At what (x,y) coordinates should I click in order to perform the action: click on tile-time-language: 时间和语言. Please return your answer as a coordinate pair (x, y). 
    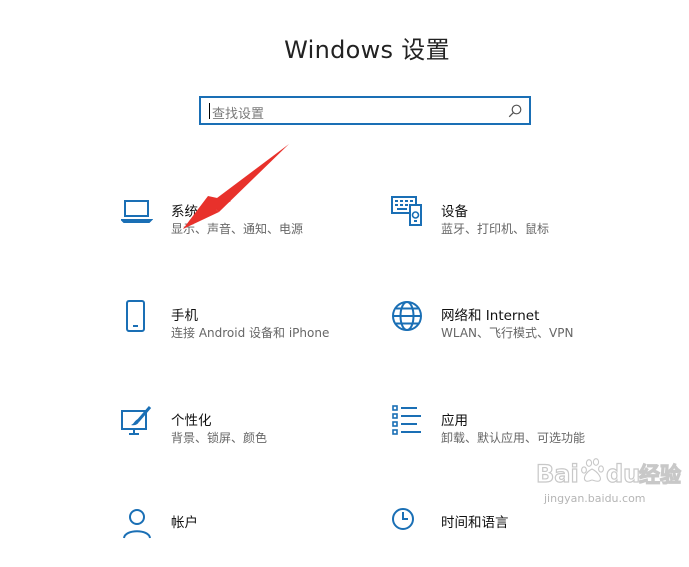
    Looking at the image, I should click on (516, 537).